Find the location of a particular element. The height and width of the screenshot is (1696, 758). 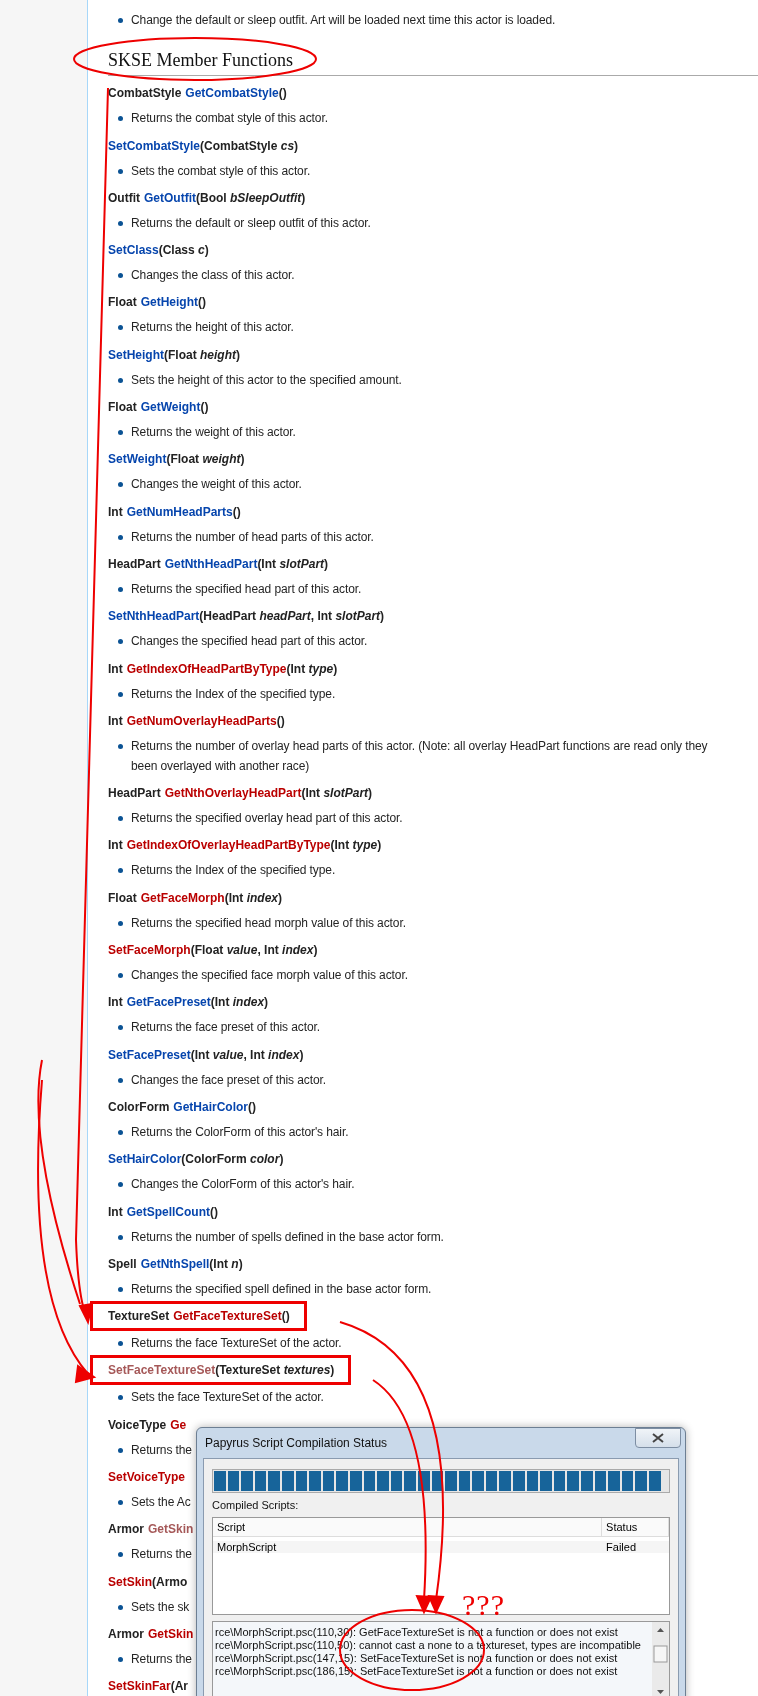

function-link: SetFaceMorph is located at coordinates (149, 950).